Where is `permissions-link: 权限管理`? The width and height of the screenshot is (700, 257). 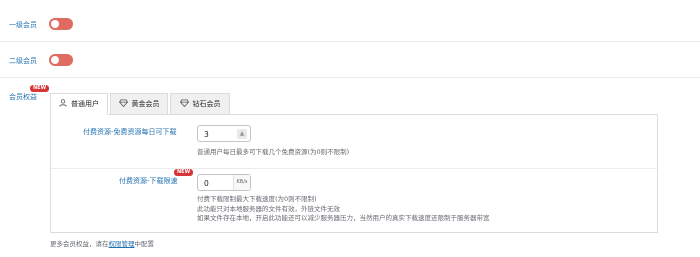
permissions-link: 权限管理 is located at coordinates (122, 244).